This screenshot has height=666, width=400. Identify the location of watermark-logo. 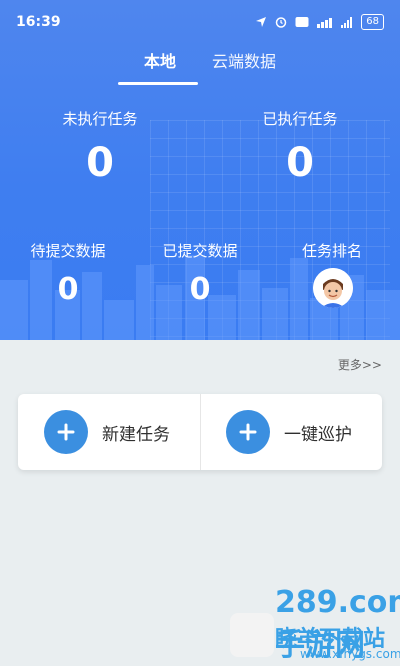
(252, 635).